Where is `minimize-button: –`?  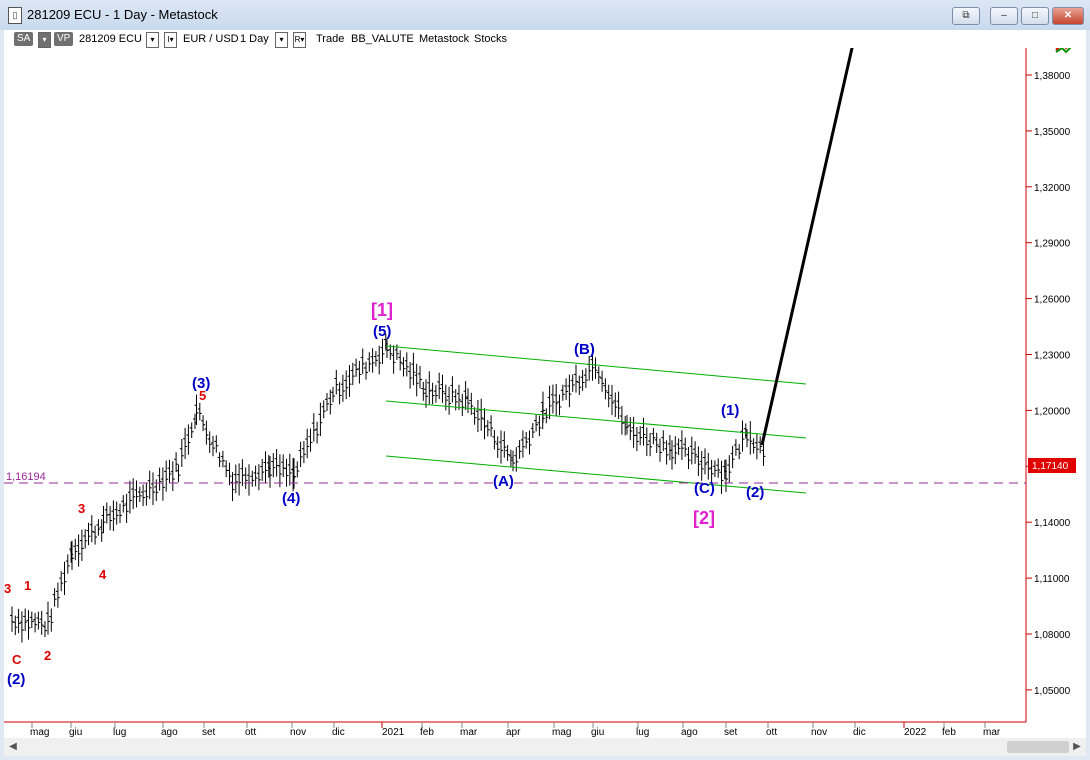
minimize-button: – is located at coordinates (1004, 16).